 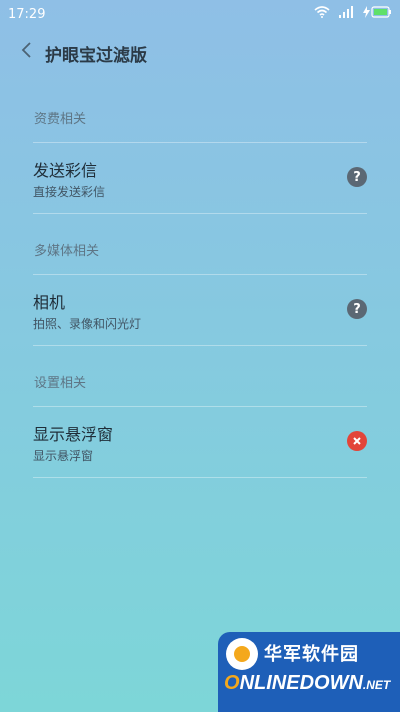 What do you see at coordinates (322, 12) in the screenshot?
I see `wifi-icon` at bounding box center [322, 12].